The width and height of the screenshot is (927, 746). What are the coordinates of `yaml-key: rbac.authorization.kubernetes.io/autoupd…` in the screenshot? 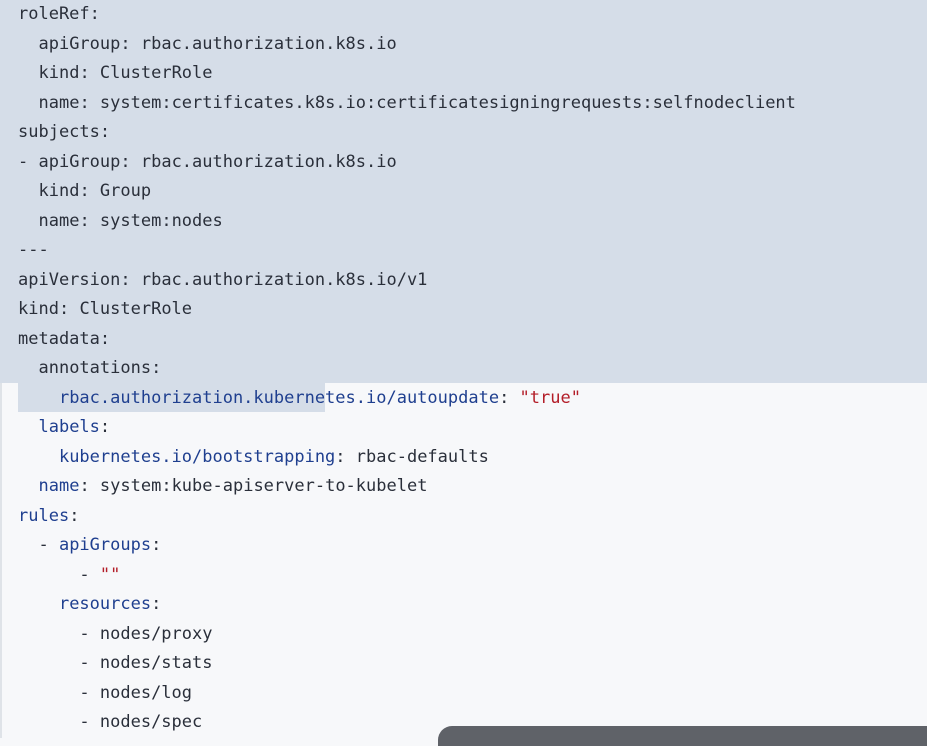 It's located at (279, 397).